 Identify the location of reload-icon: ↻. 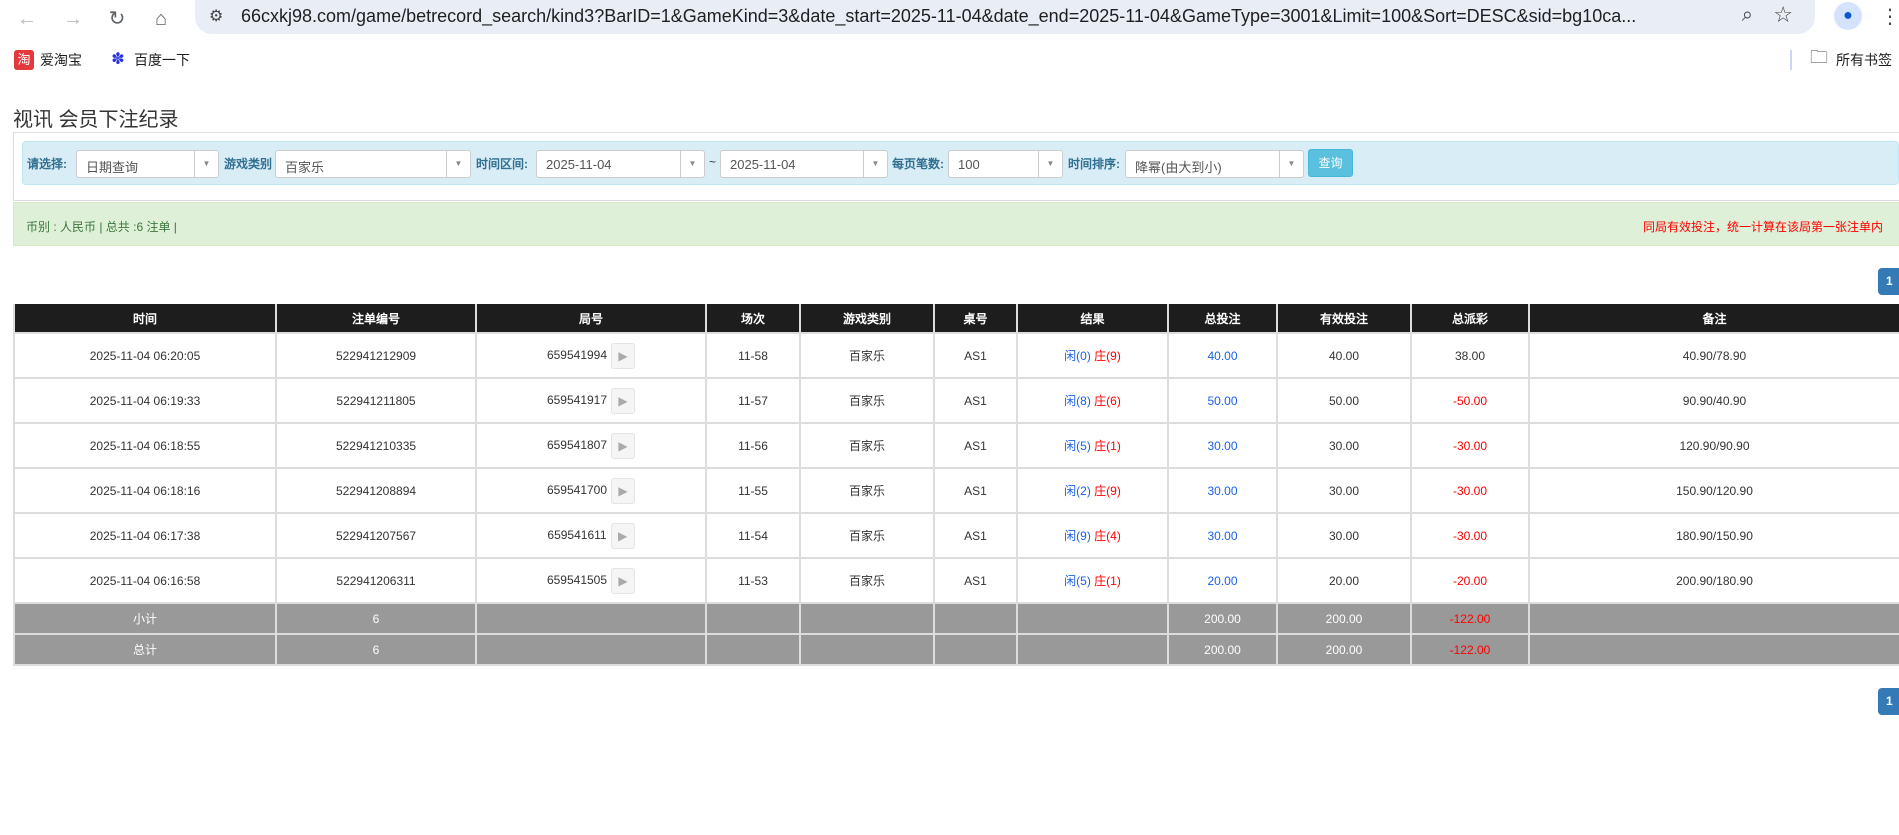
(117, 19).